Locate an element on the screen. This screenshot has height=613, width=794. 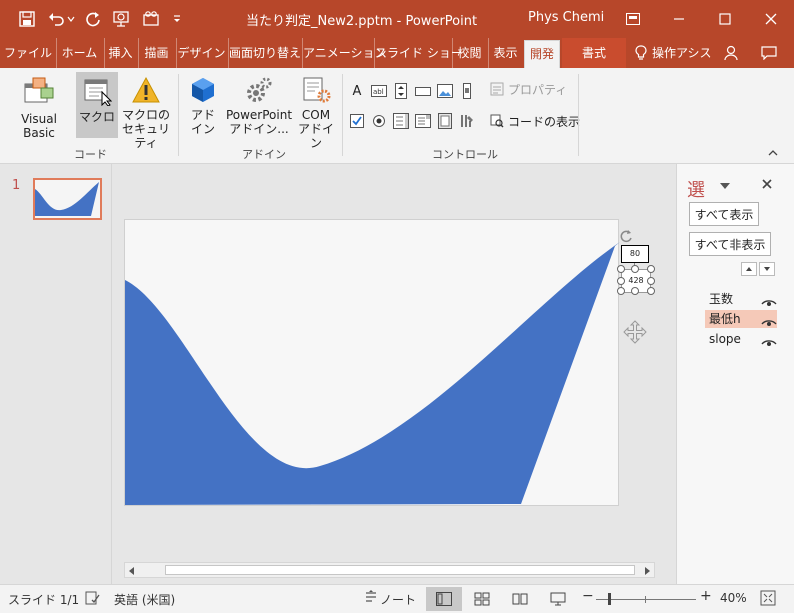
slide-thumbnail is located at coordinates (67, 199).